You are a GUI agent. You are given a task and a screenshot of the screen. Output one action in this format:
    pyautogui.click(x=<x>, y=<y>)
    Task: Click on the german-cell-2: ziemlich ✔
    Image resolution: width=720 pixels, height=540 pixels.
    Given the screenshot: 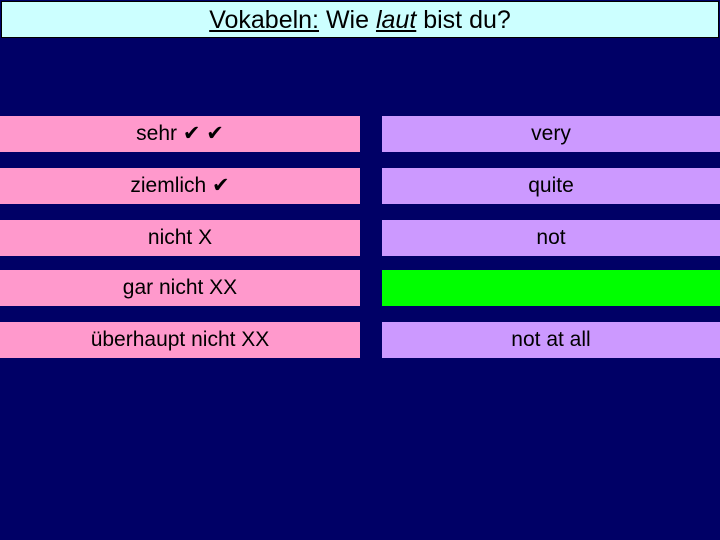 What is the action you would take?
    pyautogui.click(x=180, y=186)
    